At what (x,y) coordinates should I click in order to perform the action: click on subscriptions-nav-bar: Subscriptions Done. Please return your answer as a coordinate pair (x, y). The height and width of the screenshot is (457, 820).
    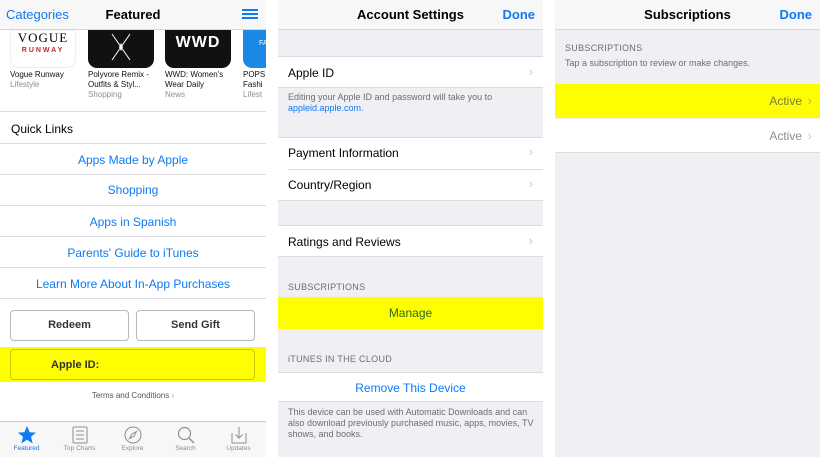
    Looking at the image, I should click on (687, 15).